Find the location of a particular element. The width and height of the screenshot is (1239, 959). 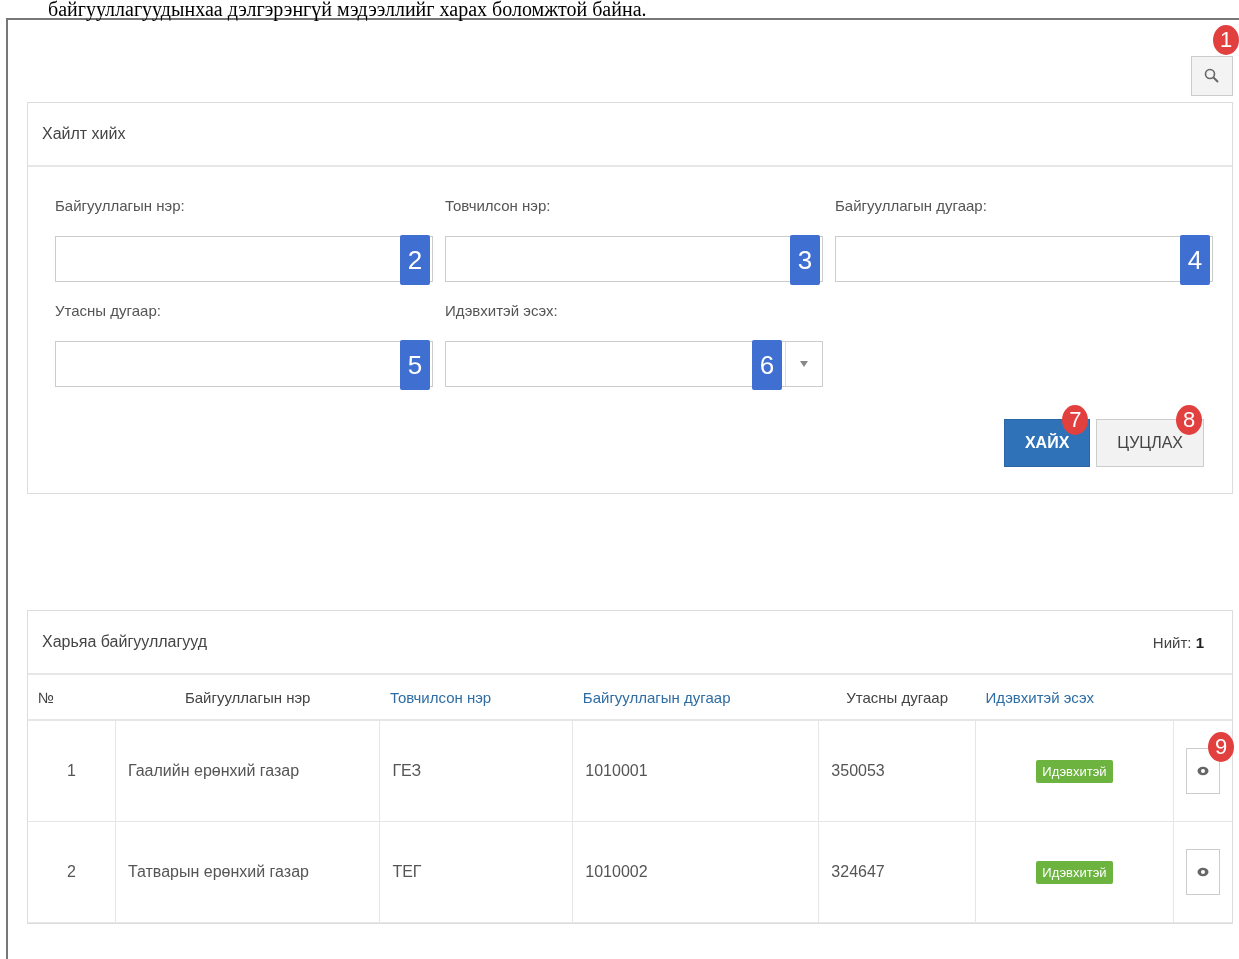

panel-title: Хайлт хийх is located at coordinates (84, 134).